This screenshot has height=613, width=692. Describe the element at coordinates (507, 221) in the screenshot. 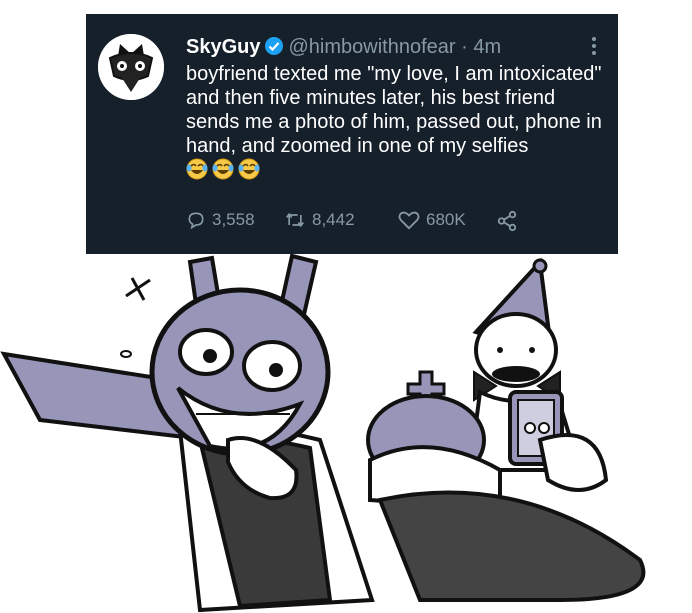

I see `share-icon` at that location.